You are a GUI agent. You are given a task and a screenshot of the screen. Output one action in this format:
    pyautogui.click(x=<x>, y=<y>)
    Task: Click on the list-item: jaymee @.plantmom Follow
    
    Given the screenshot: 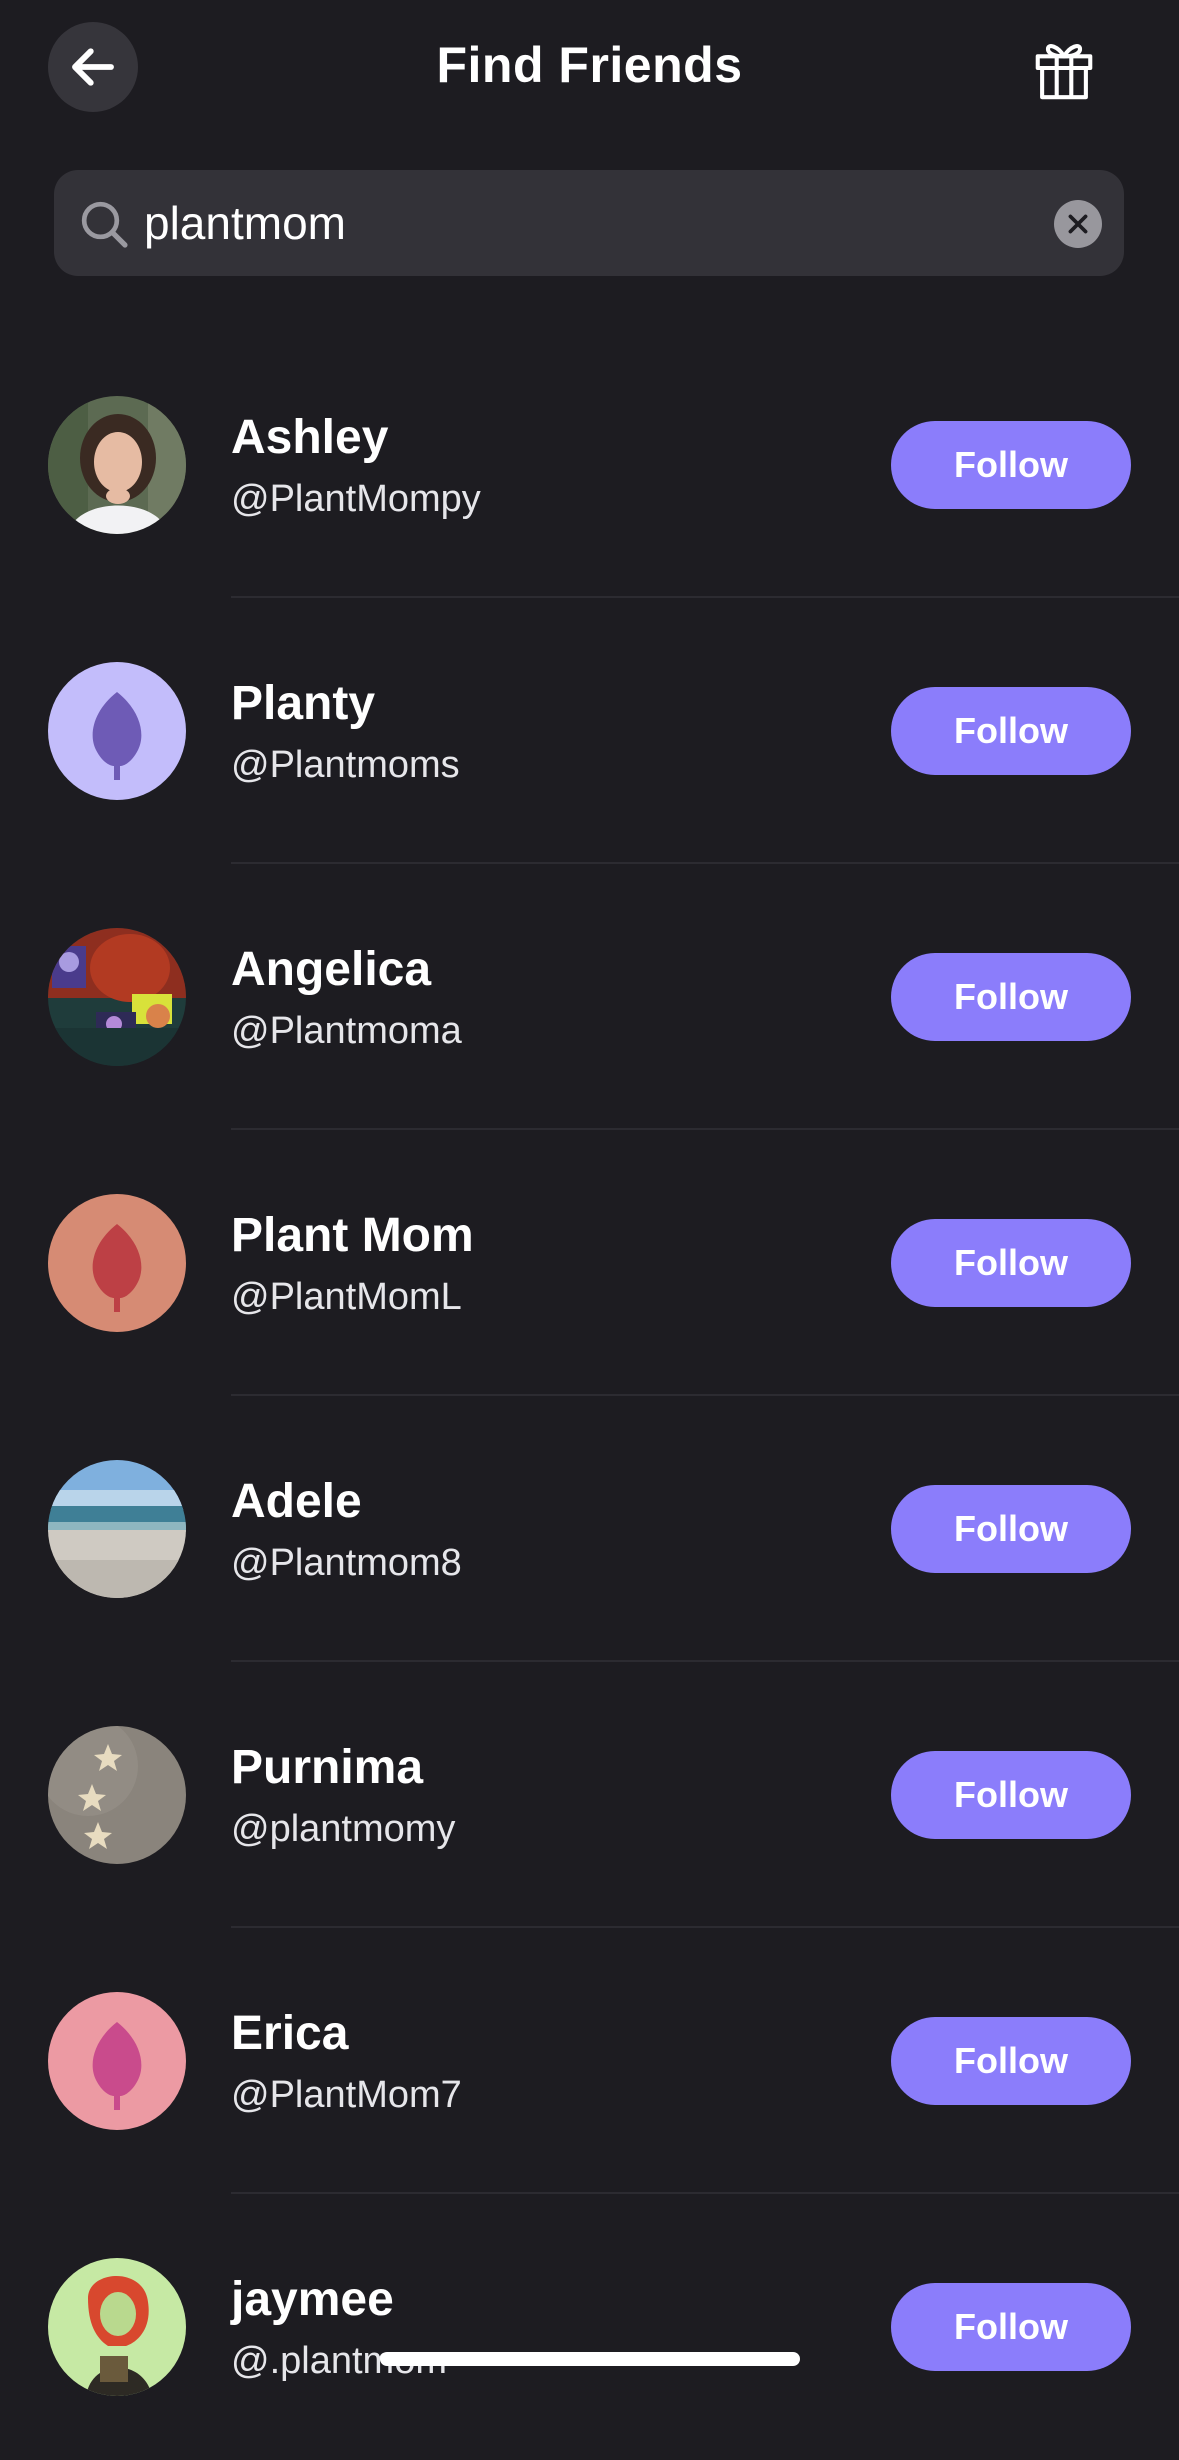 What is the action you would take?
    pyautogui.click(x=589, y=2327)
    